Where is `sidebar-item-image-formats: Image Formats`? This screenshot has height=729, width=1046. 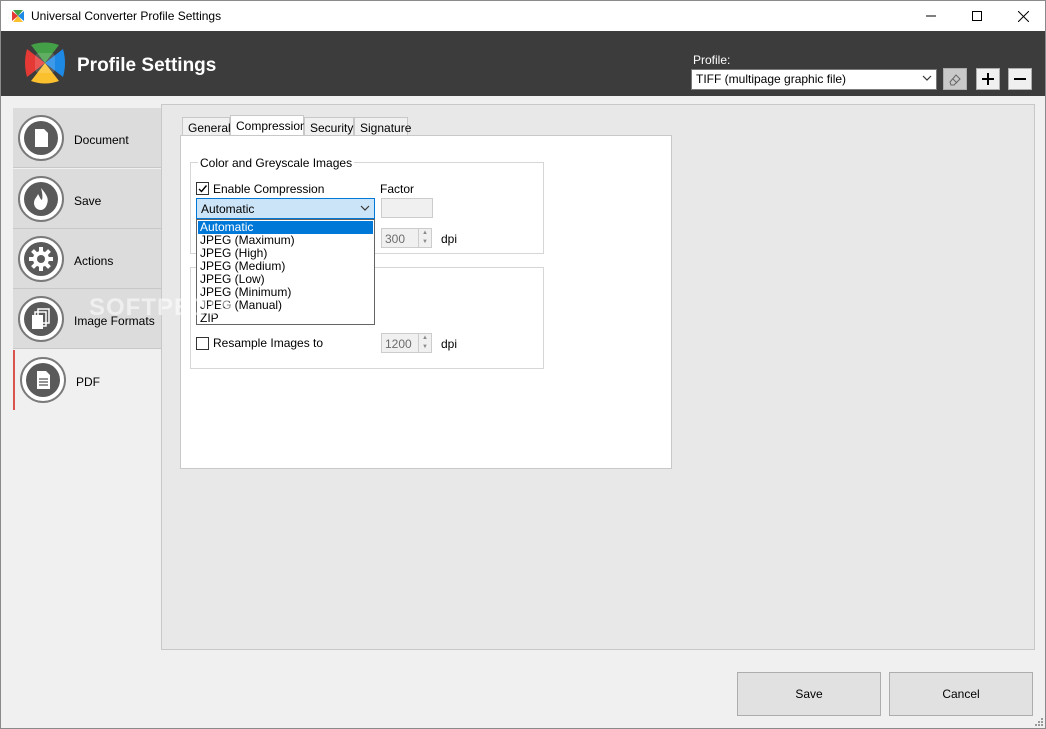
sidebar-item-image-formats: Image Formats is located at coordinates (87, 319).